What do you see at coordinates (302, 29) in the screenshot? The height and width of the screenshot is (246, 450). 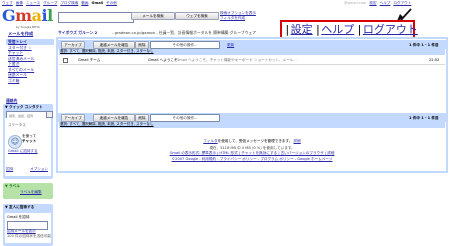 I see `settings-link: 設定` at bounding box center [302, 29].